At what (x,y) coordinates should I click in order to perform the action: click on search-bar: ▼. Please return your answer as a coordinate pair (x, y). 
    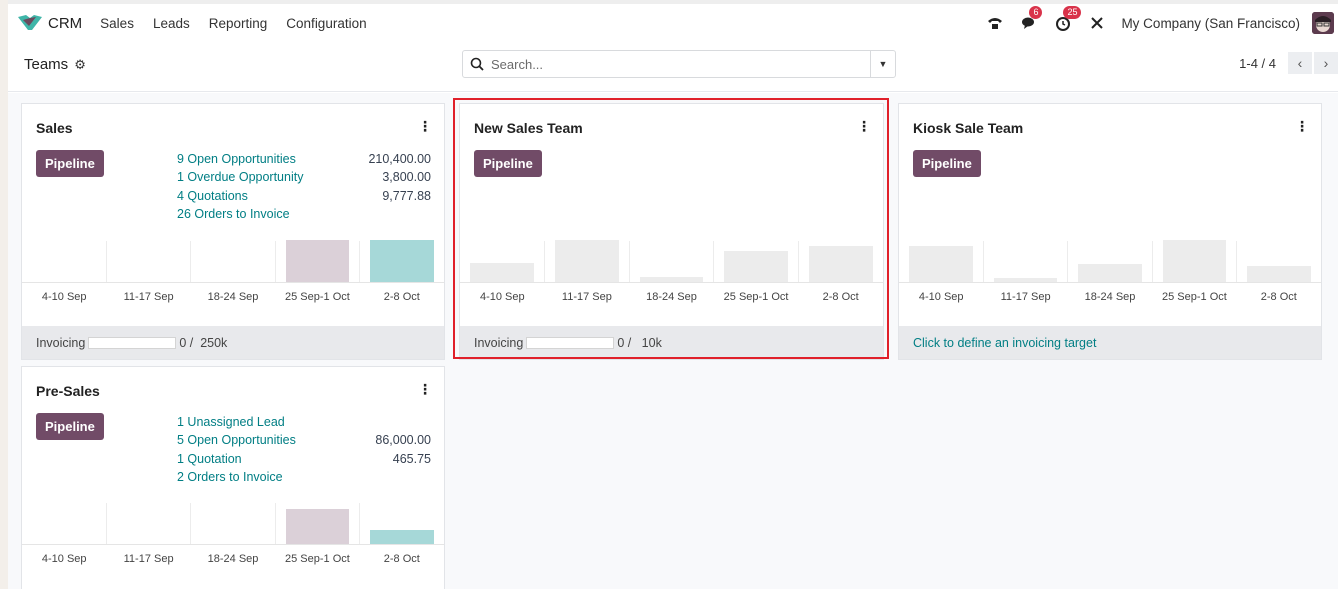
    Looking at the image, I should click on (679, 64).